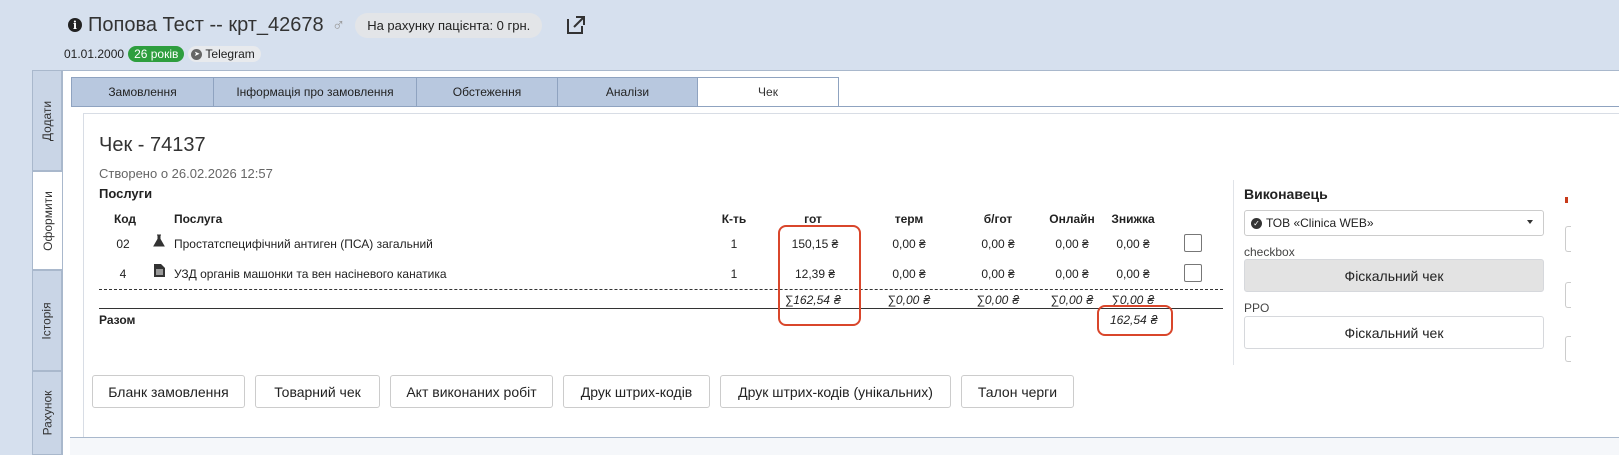 This screenshot has height=455, width=1619. I want to click on chevron-down-icon, so click(1530, 222).